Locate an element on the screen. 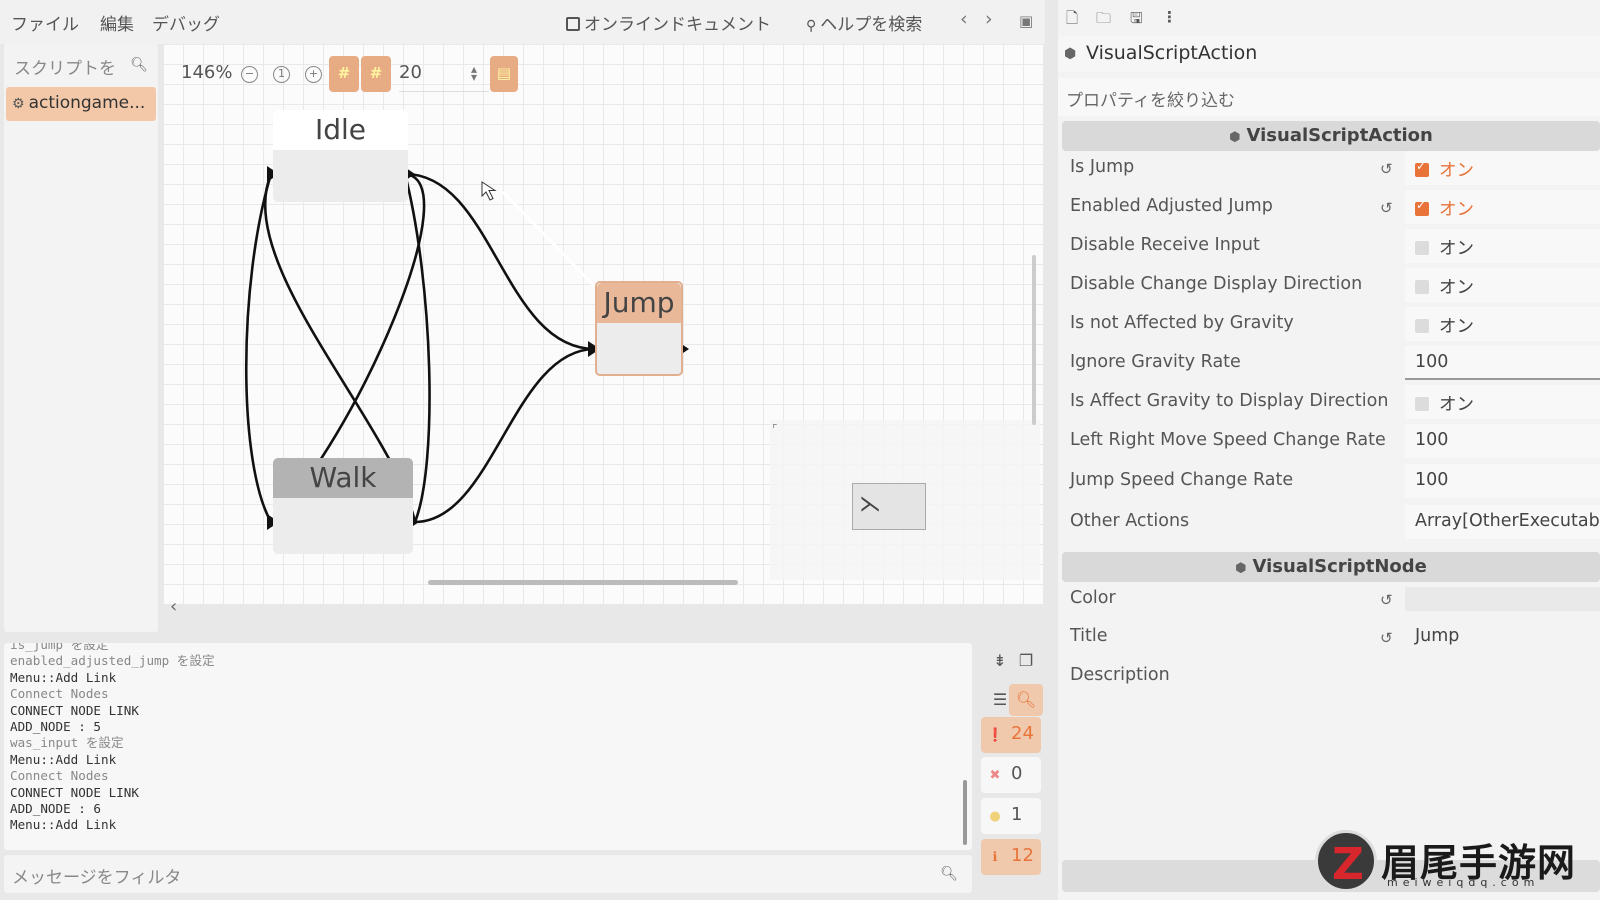 This screenshot has height=900, width=1600. info-count: 12 is located at coordinates (1022, 855).